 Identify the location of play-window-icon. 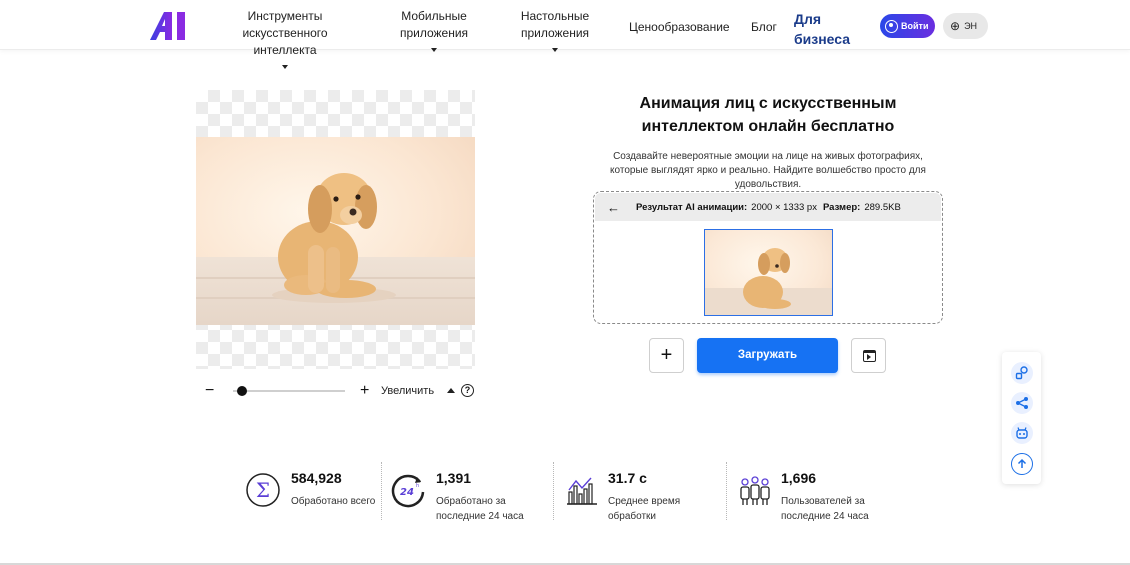
(869, 356).